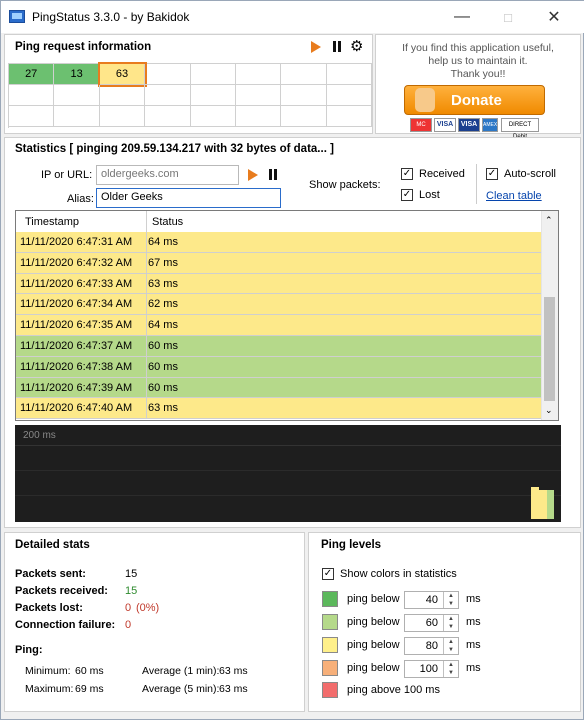  What do you see at coordinates (67, 175) in the screenshot?
I see `ip-label: IP or URL:` at bounding box center [67, 175].